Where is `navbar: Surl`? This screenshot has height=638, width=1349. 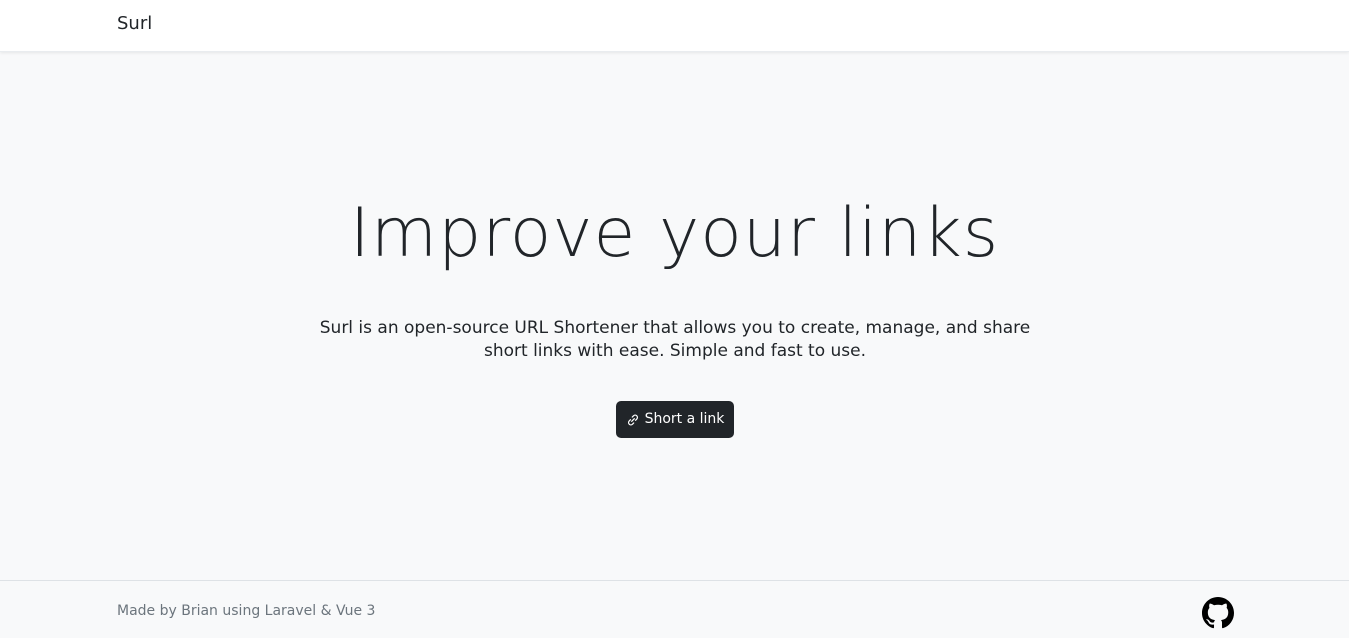 navbar: Surl is located at coordinates (674, 26).